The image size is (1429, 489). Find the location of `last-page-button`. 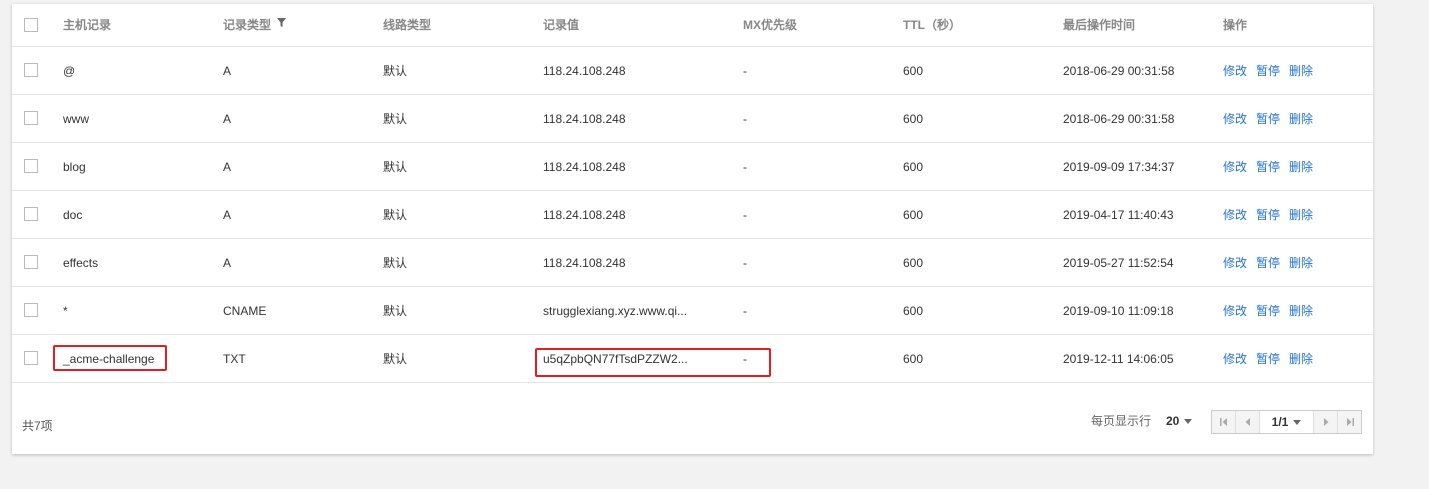

last-page-button is located at coordinates (1349, 422).